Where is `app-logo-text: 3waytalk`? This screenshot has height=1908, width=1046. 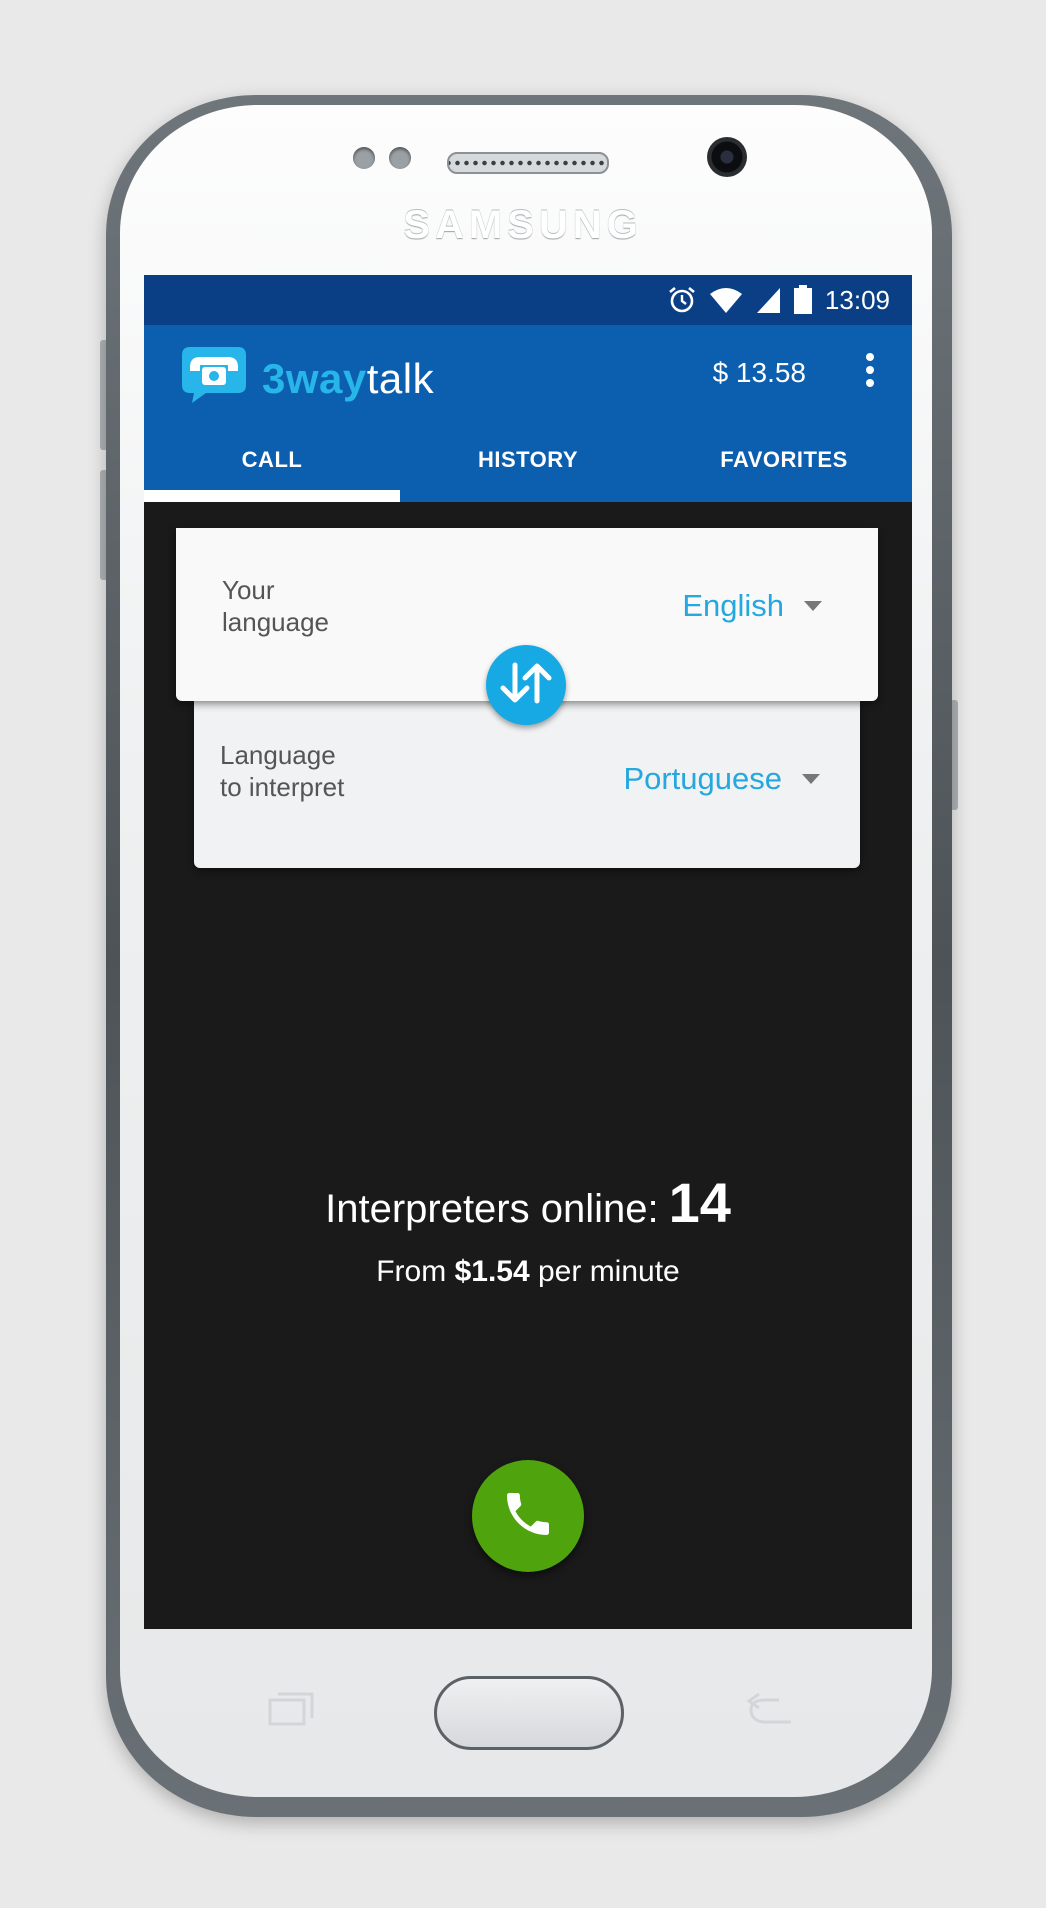
app-logo-text: 3waytalk is located at coordinates (348, 379).